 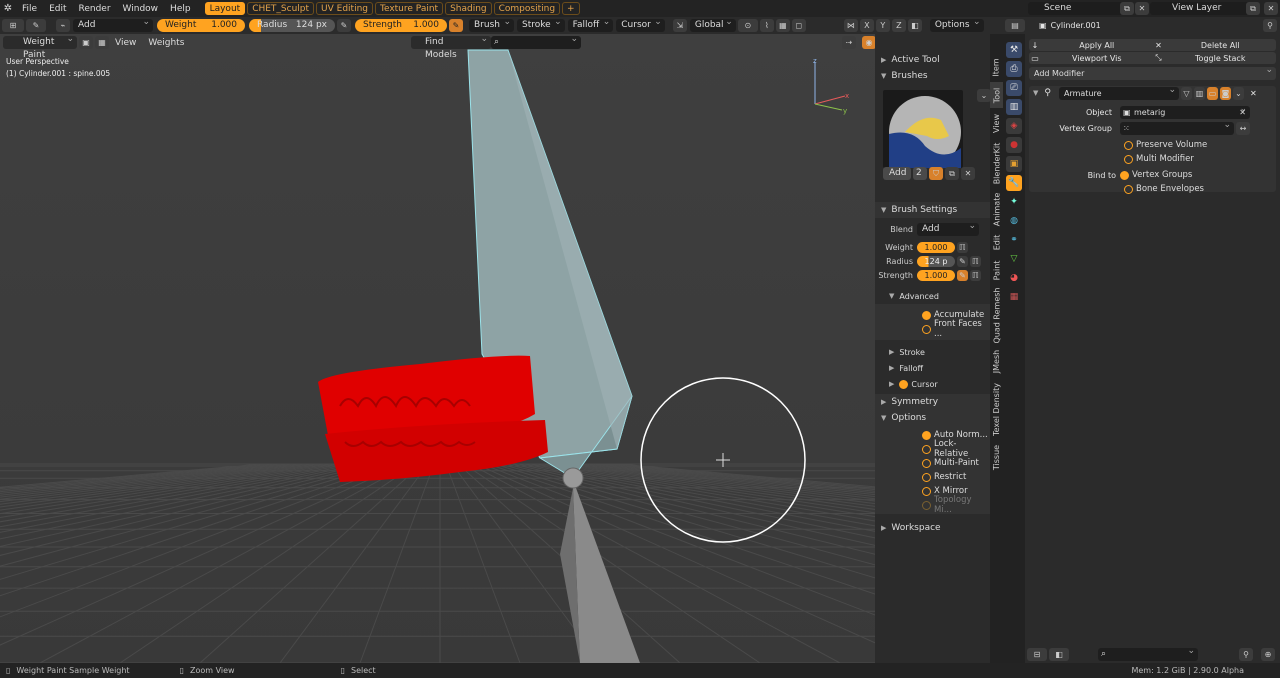 What do you see at coordinates (962, 275) in the screenshot?
I see `strength-pressure-toggle-icon: ✎` at bounding box center [962, 275].